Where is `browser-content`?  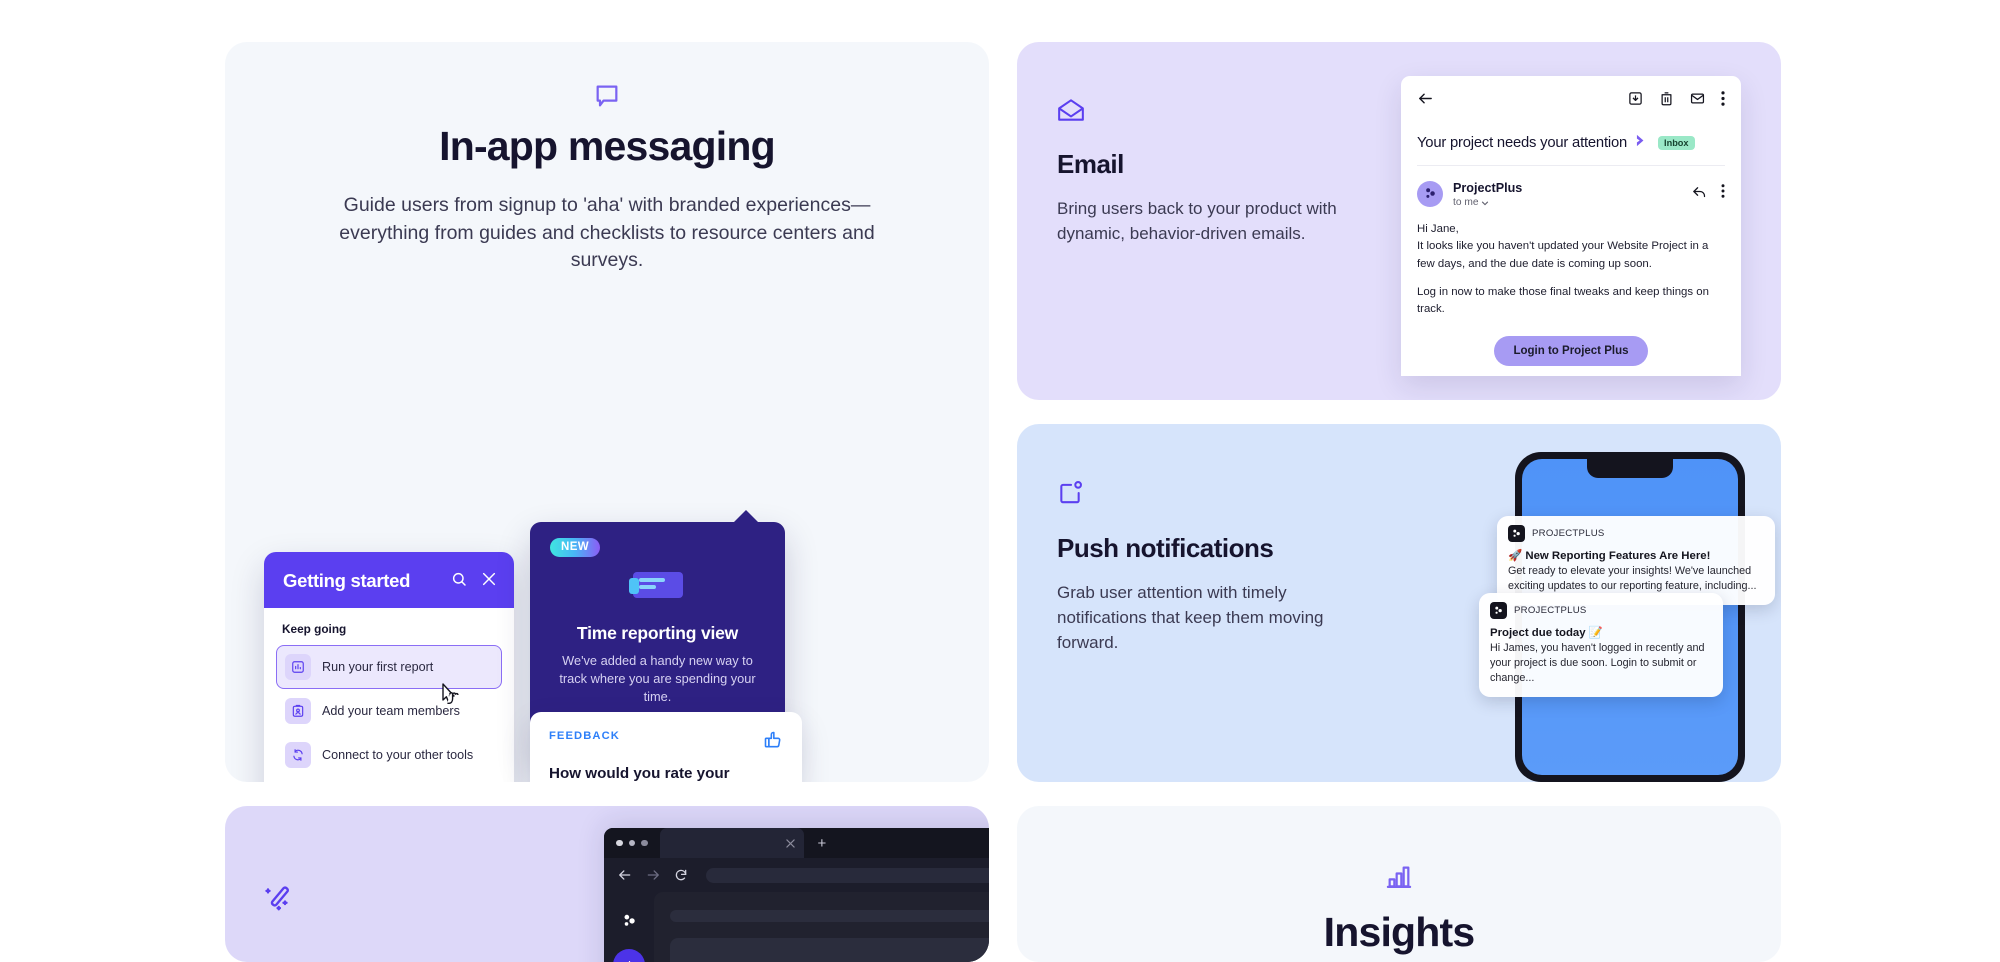
browser-content is located at coordinates (821, 927).